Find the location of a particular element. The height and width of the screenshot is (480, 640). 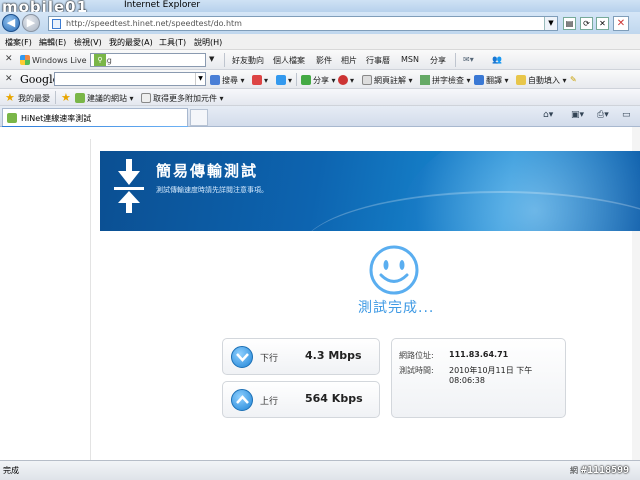

page-menu-icon: ▭ is located at coordinates (626, 115).